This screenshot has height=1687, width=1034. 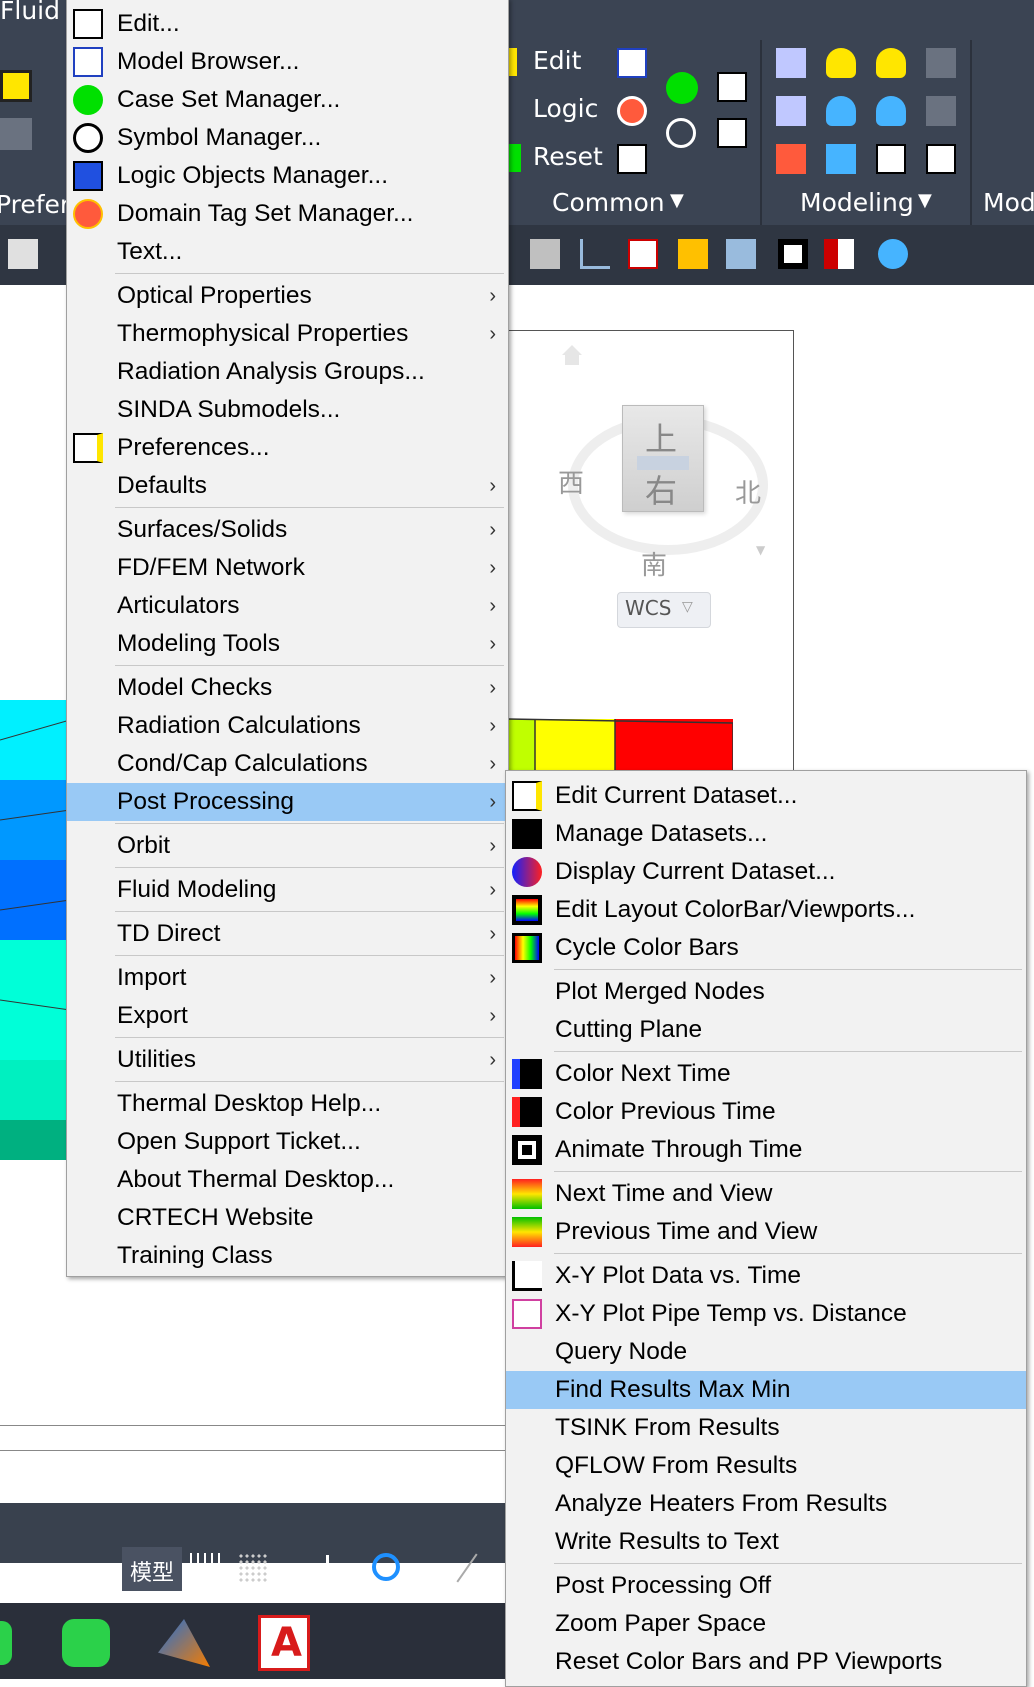 I want to click on main-menu-thermophysical-properties: Thermophysical Properties ›, so click(x=287, y=334).